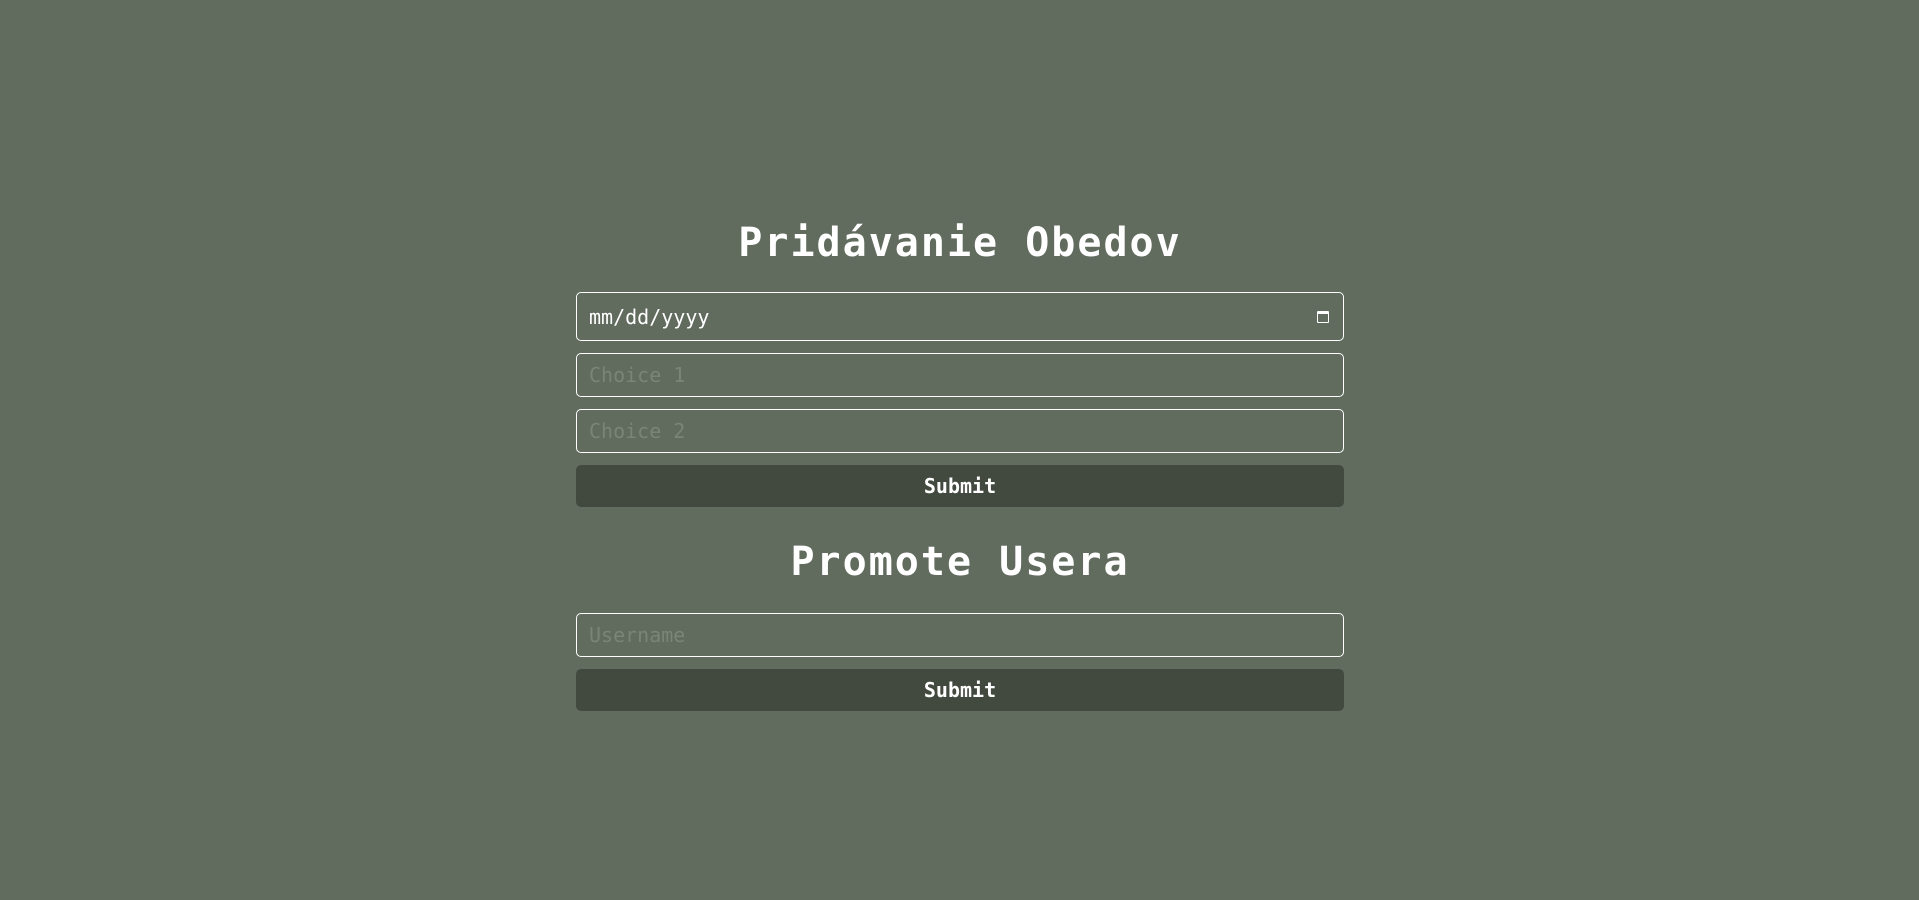 The width and height of the screenshot is (1919, 900). I want to click on date-input-value: mm/dd/yyyy, so click(649, 316).